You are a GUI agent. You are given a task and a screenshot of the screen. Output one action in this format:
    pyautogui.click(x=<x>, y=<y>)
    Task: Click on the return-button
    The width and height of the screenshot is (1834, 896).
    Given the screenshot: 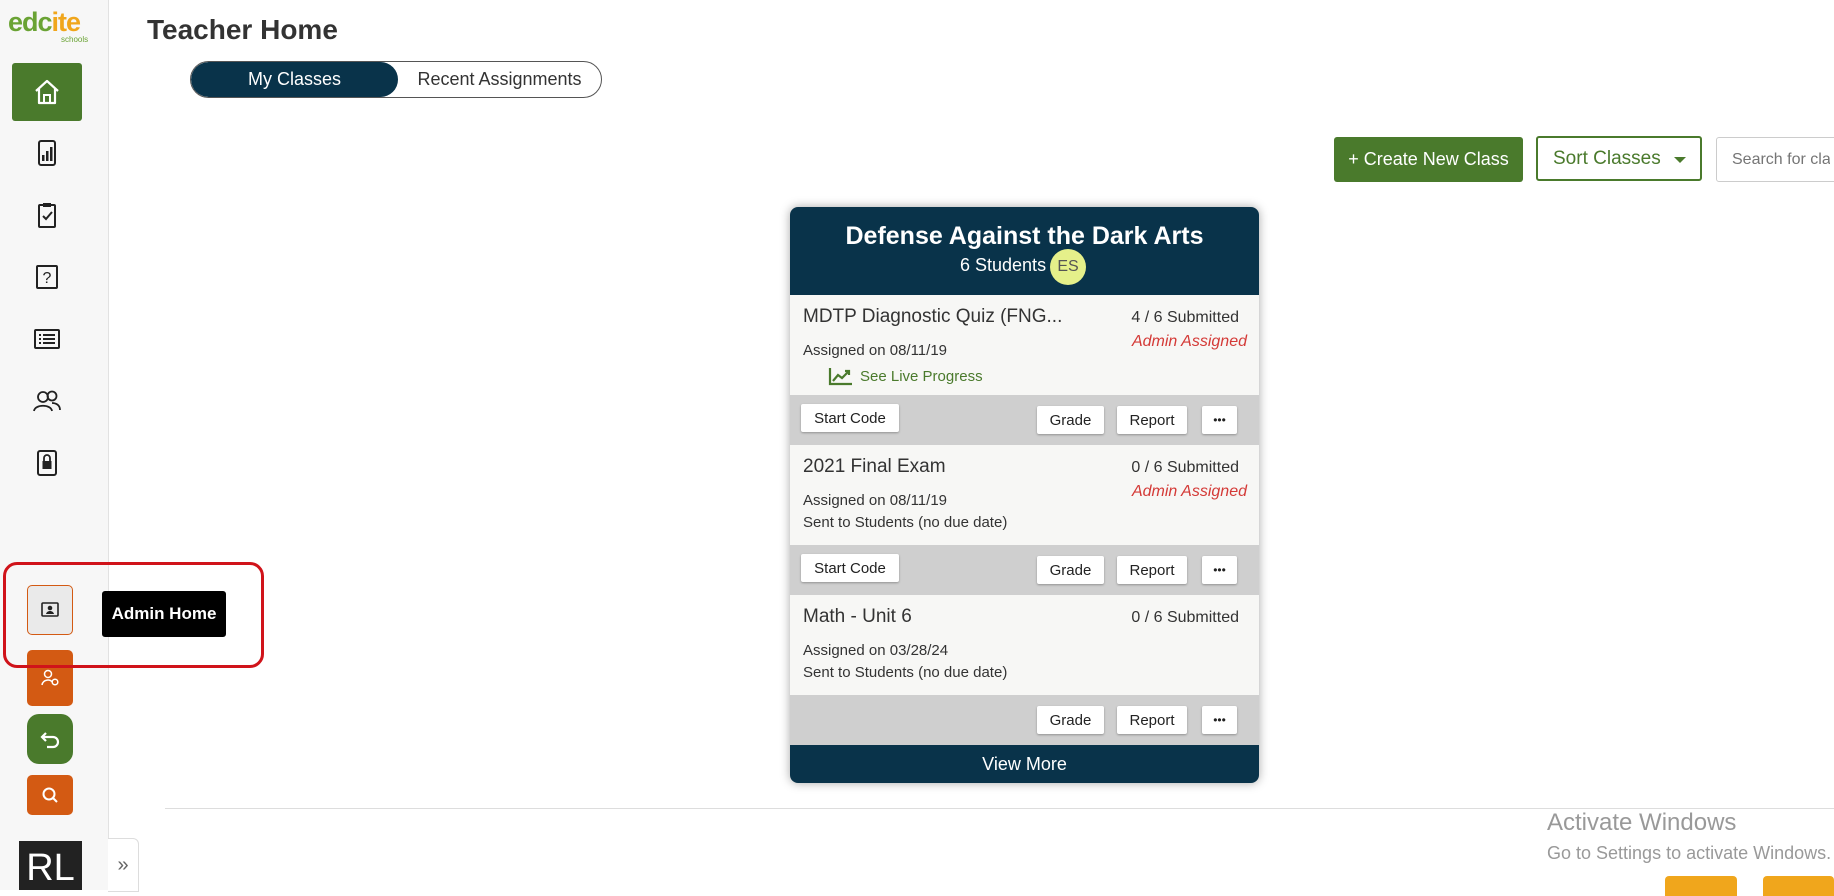 What is the action you would take?
    pyautogui.click(x=50, y=739)
    